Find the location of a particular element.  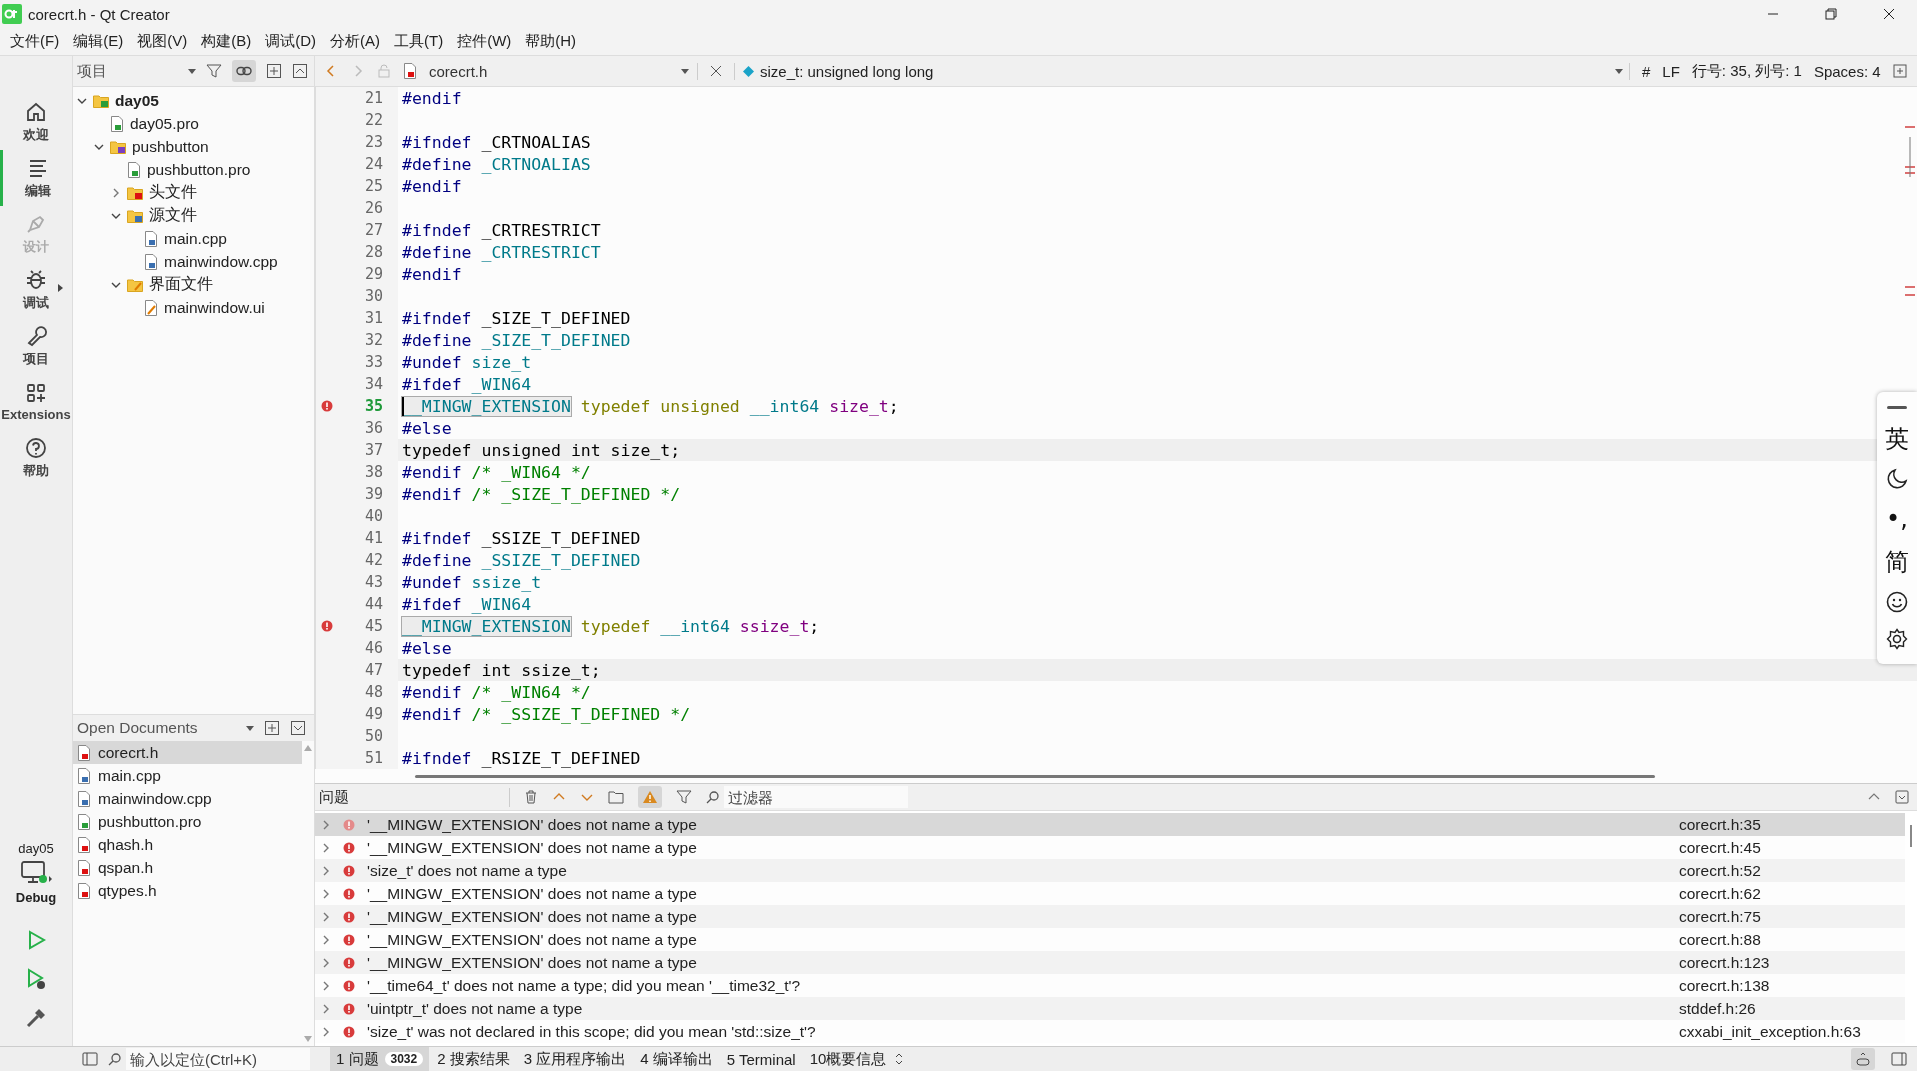

tree-item: 界面文件 is located at coordinates (181, 284).